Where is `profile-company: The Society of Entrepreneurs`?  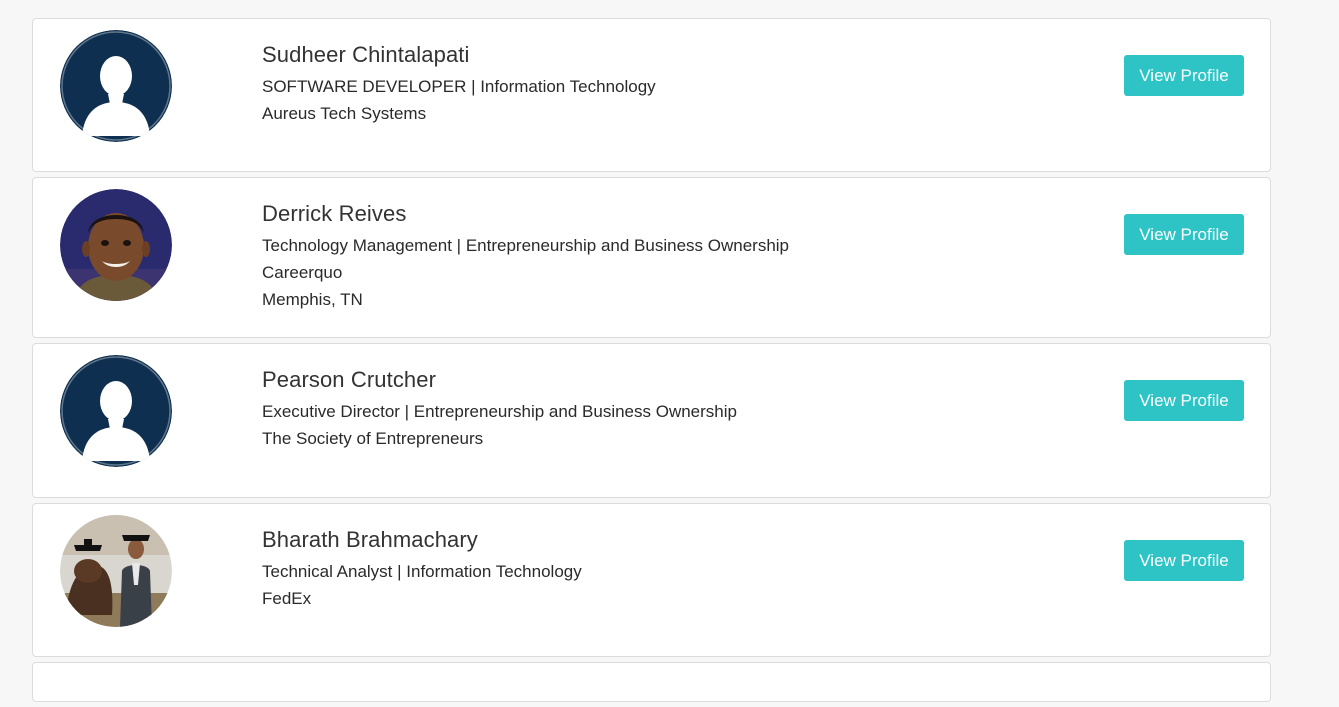
profile-company: The Society of Entrepreneurs is located at coordinates (373, 438).